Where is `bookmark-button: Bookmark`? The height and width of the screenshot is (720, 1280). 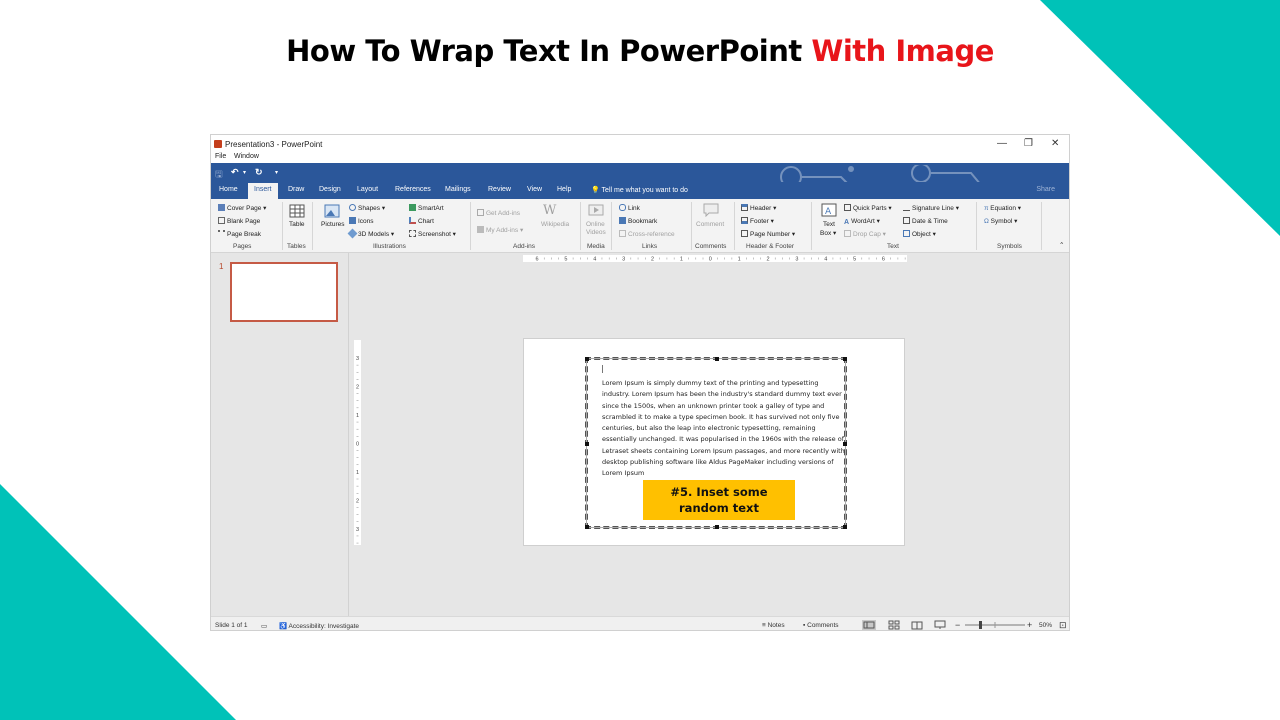 bookmark-button: Bookmark is located at coordinates (638, 221).